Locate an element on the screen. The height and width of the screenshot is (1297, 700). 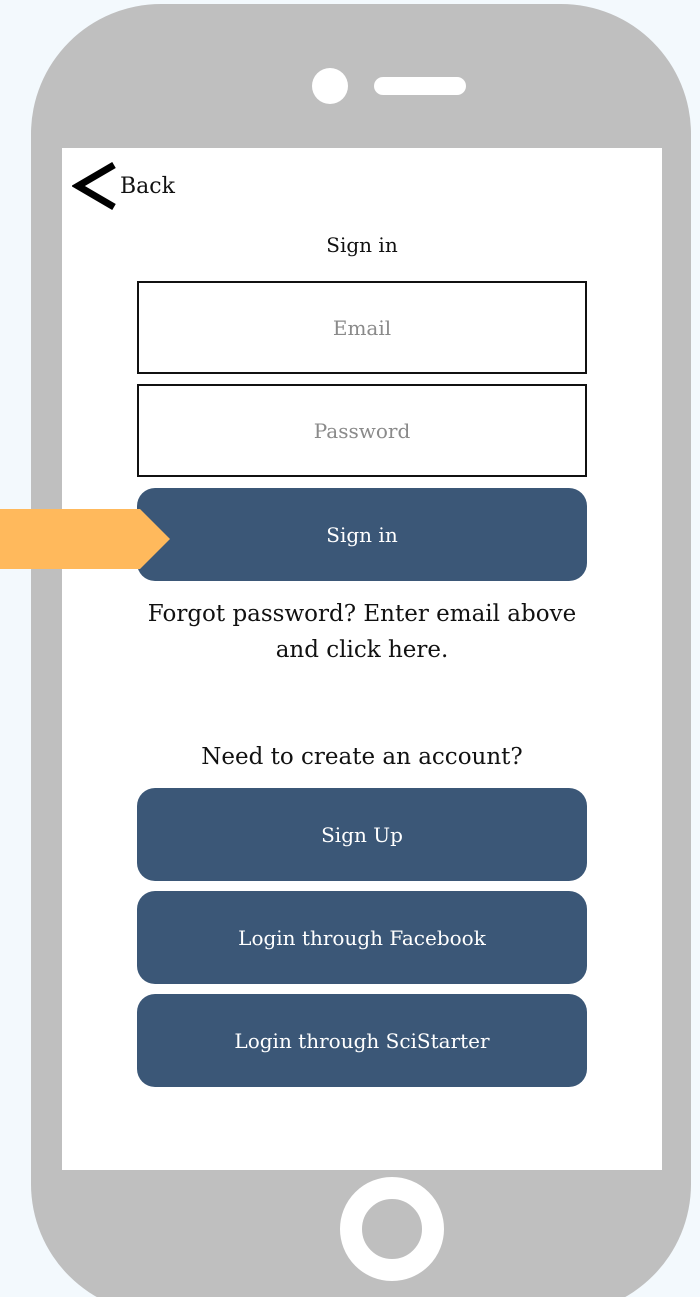
speaker-icon is located at coordinates (420, 86).